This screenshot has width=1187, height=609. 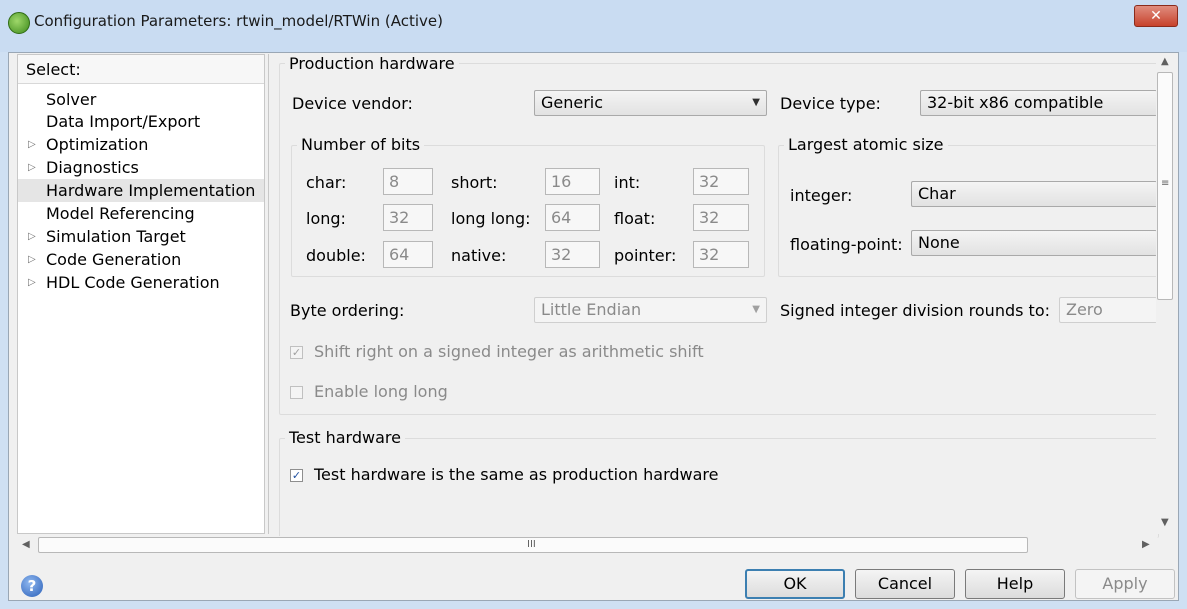 What do you see at coordinates (1165, 61) in the screenshot?
I see `scroll-up-icon: ▲` at bounding box center [1165, 61].